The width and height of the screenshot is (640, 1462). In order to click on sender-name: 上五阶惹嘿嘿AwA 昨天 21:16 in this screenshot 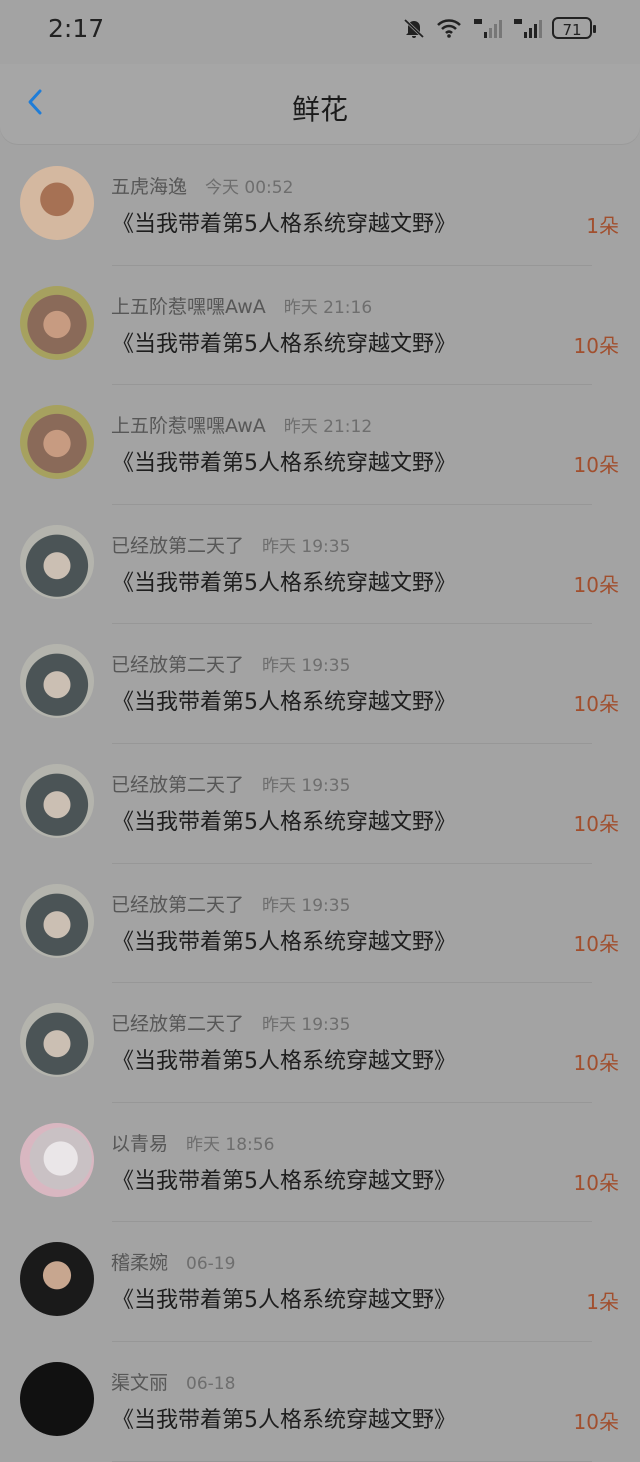, I will do `click(242, 306)`.